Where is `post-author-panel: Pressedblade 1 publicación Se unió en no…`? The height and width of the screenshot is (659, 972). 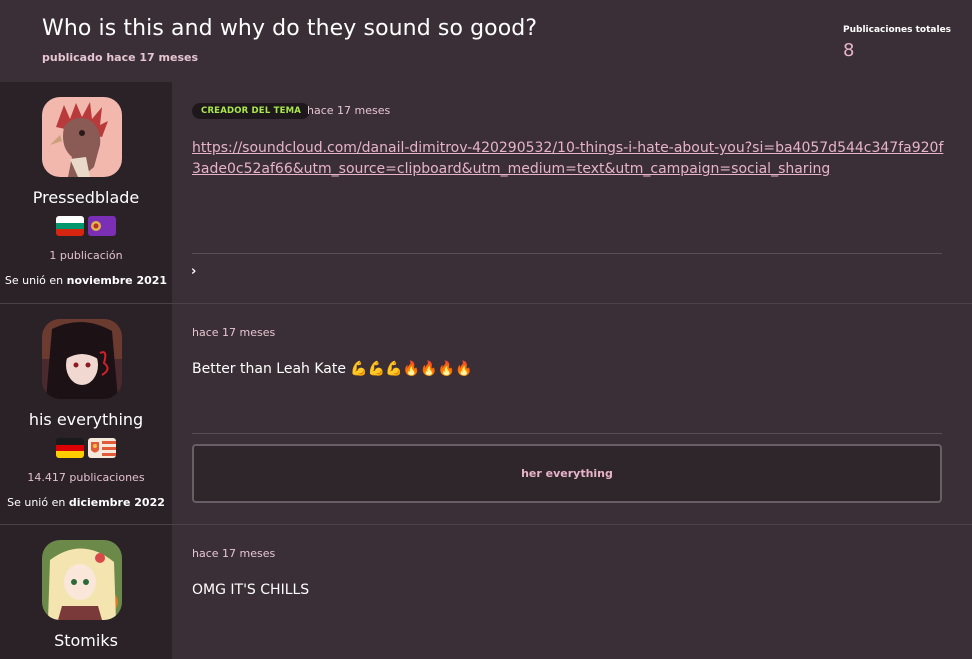
post-author-panel: Pressedblade 1 publicación Se unió en no… is located at coordinates (86, 192).